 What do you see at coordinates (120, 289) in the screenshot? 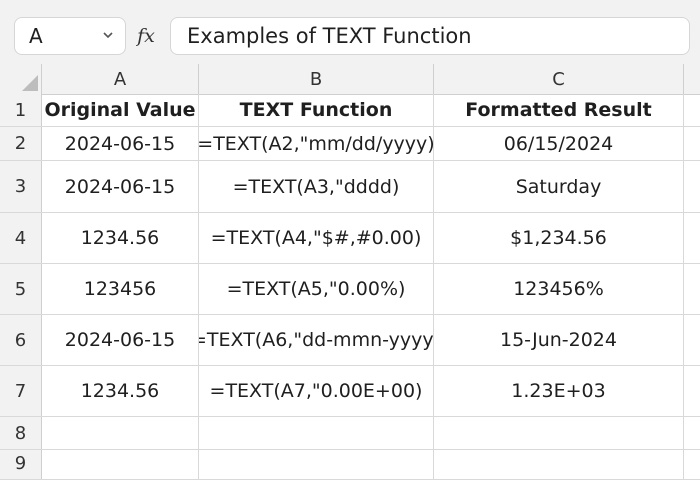
I see `cell: 123456` at bounding box center [120, 289].